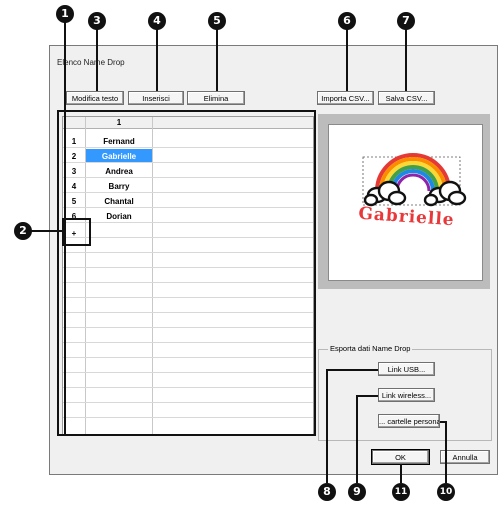  What do you see at coordinates (367, 396) in the screenshot?
I see `callout-line-9h` at bounding box center [367, 396].